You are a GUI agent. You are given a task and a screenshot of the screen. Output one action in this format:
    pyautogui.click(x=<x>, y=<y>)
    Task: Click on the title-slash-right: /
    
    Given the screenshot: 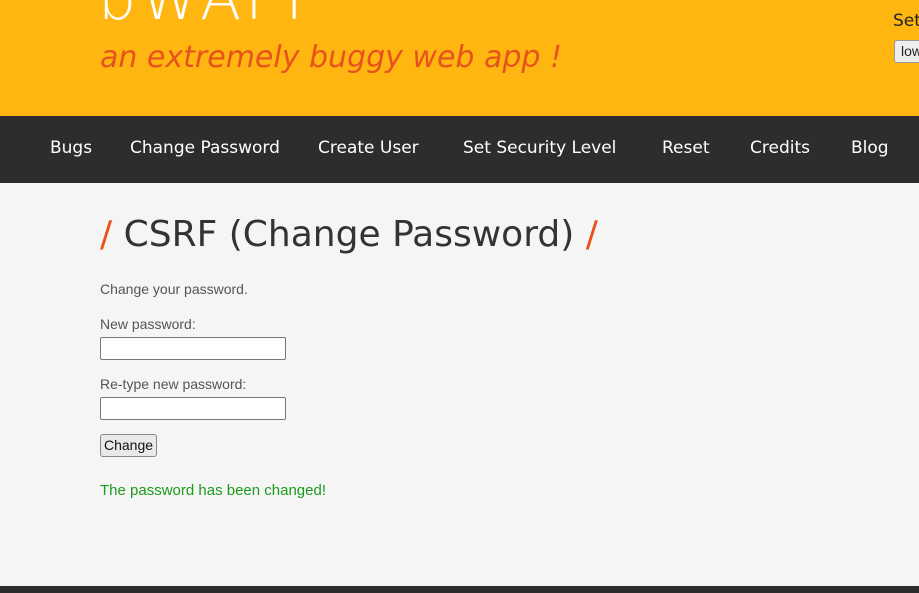 What is the action you would take?
    pyautogui.click(x=591, y=234)
    